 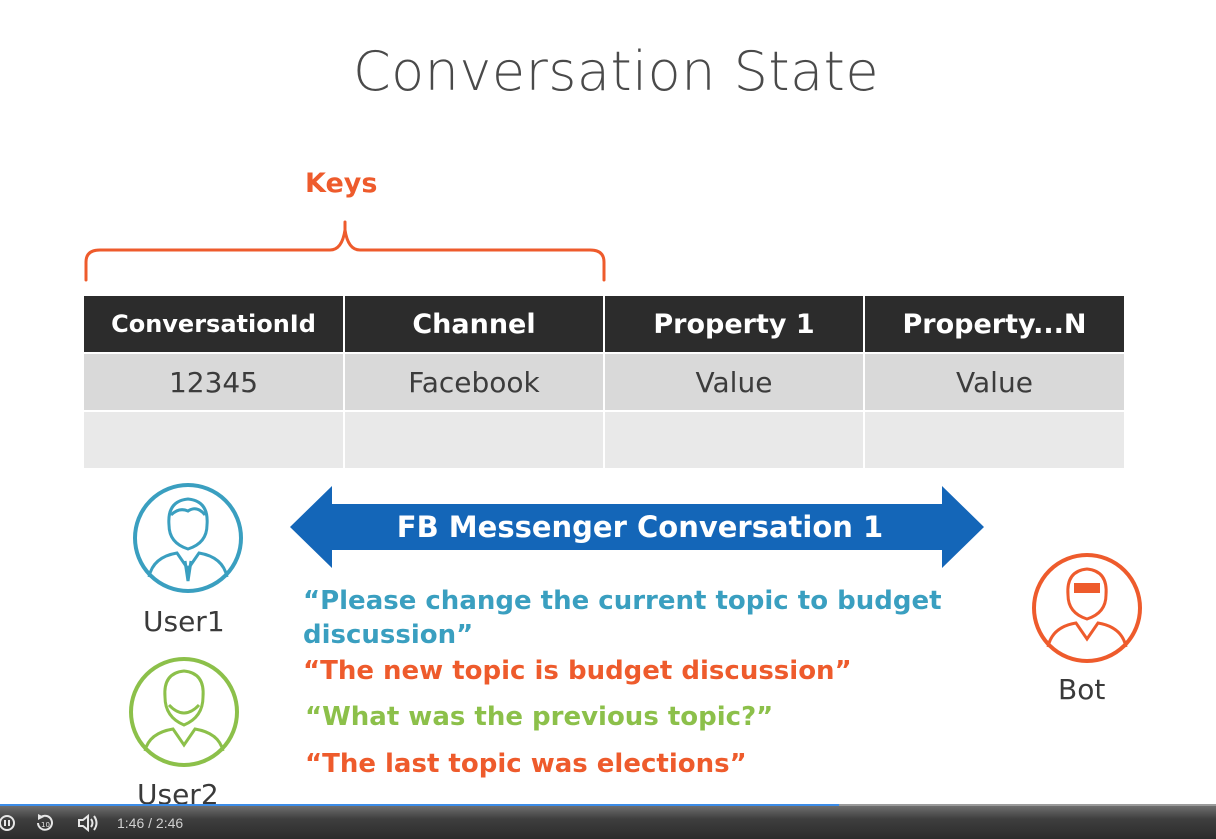 I want to click on cell-conversationid: 12345, so click(x=214, y=381).